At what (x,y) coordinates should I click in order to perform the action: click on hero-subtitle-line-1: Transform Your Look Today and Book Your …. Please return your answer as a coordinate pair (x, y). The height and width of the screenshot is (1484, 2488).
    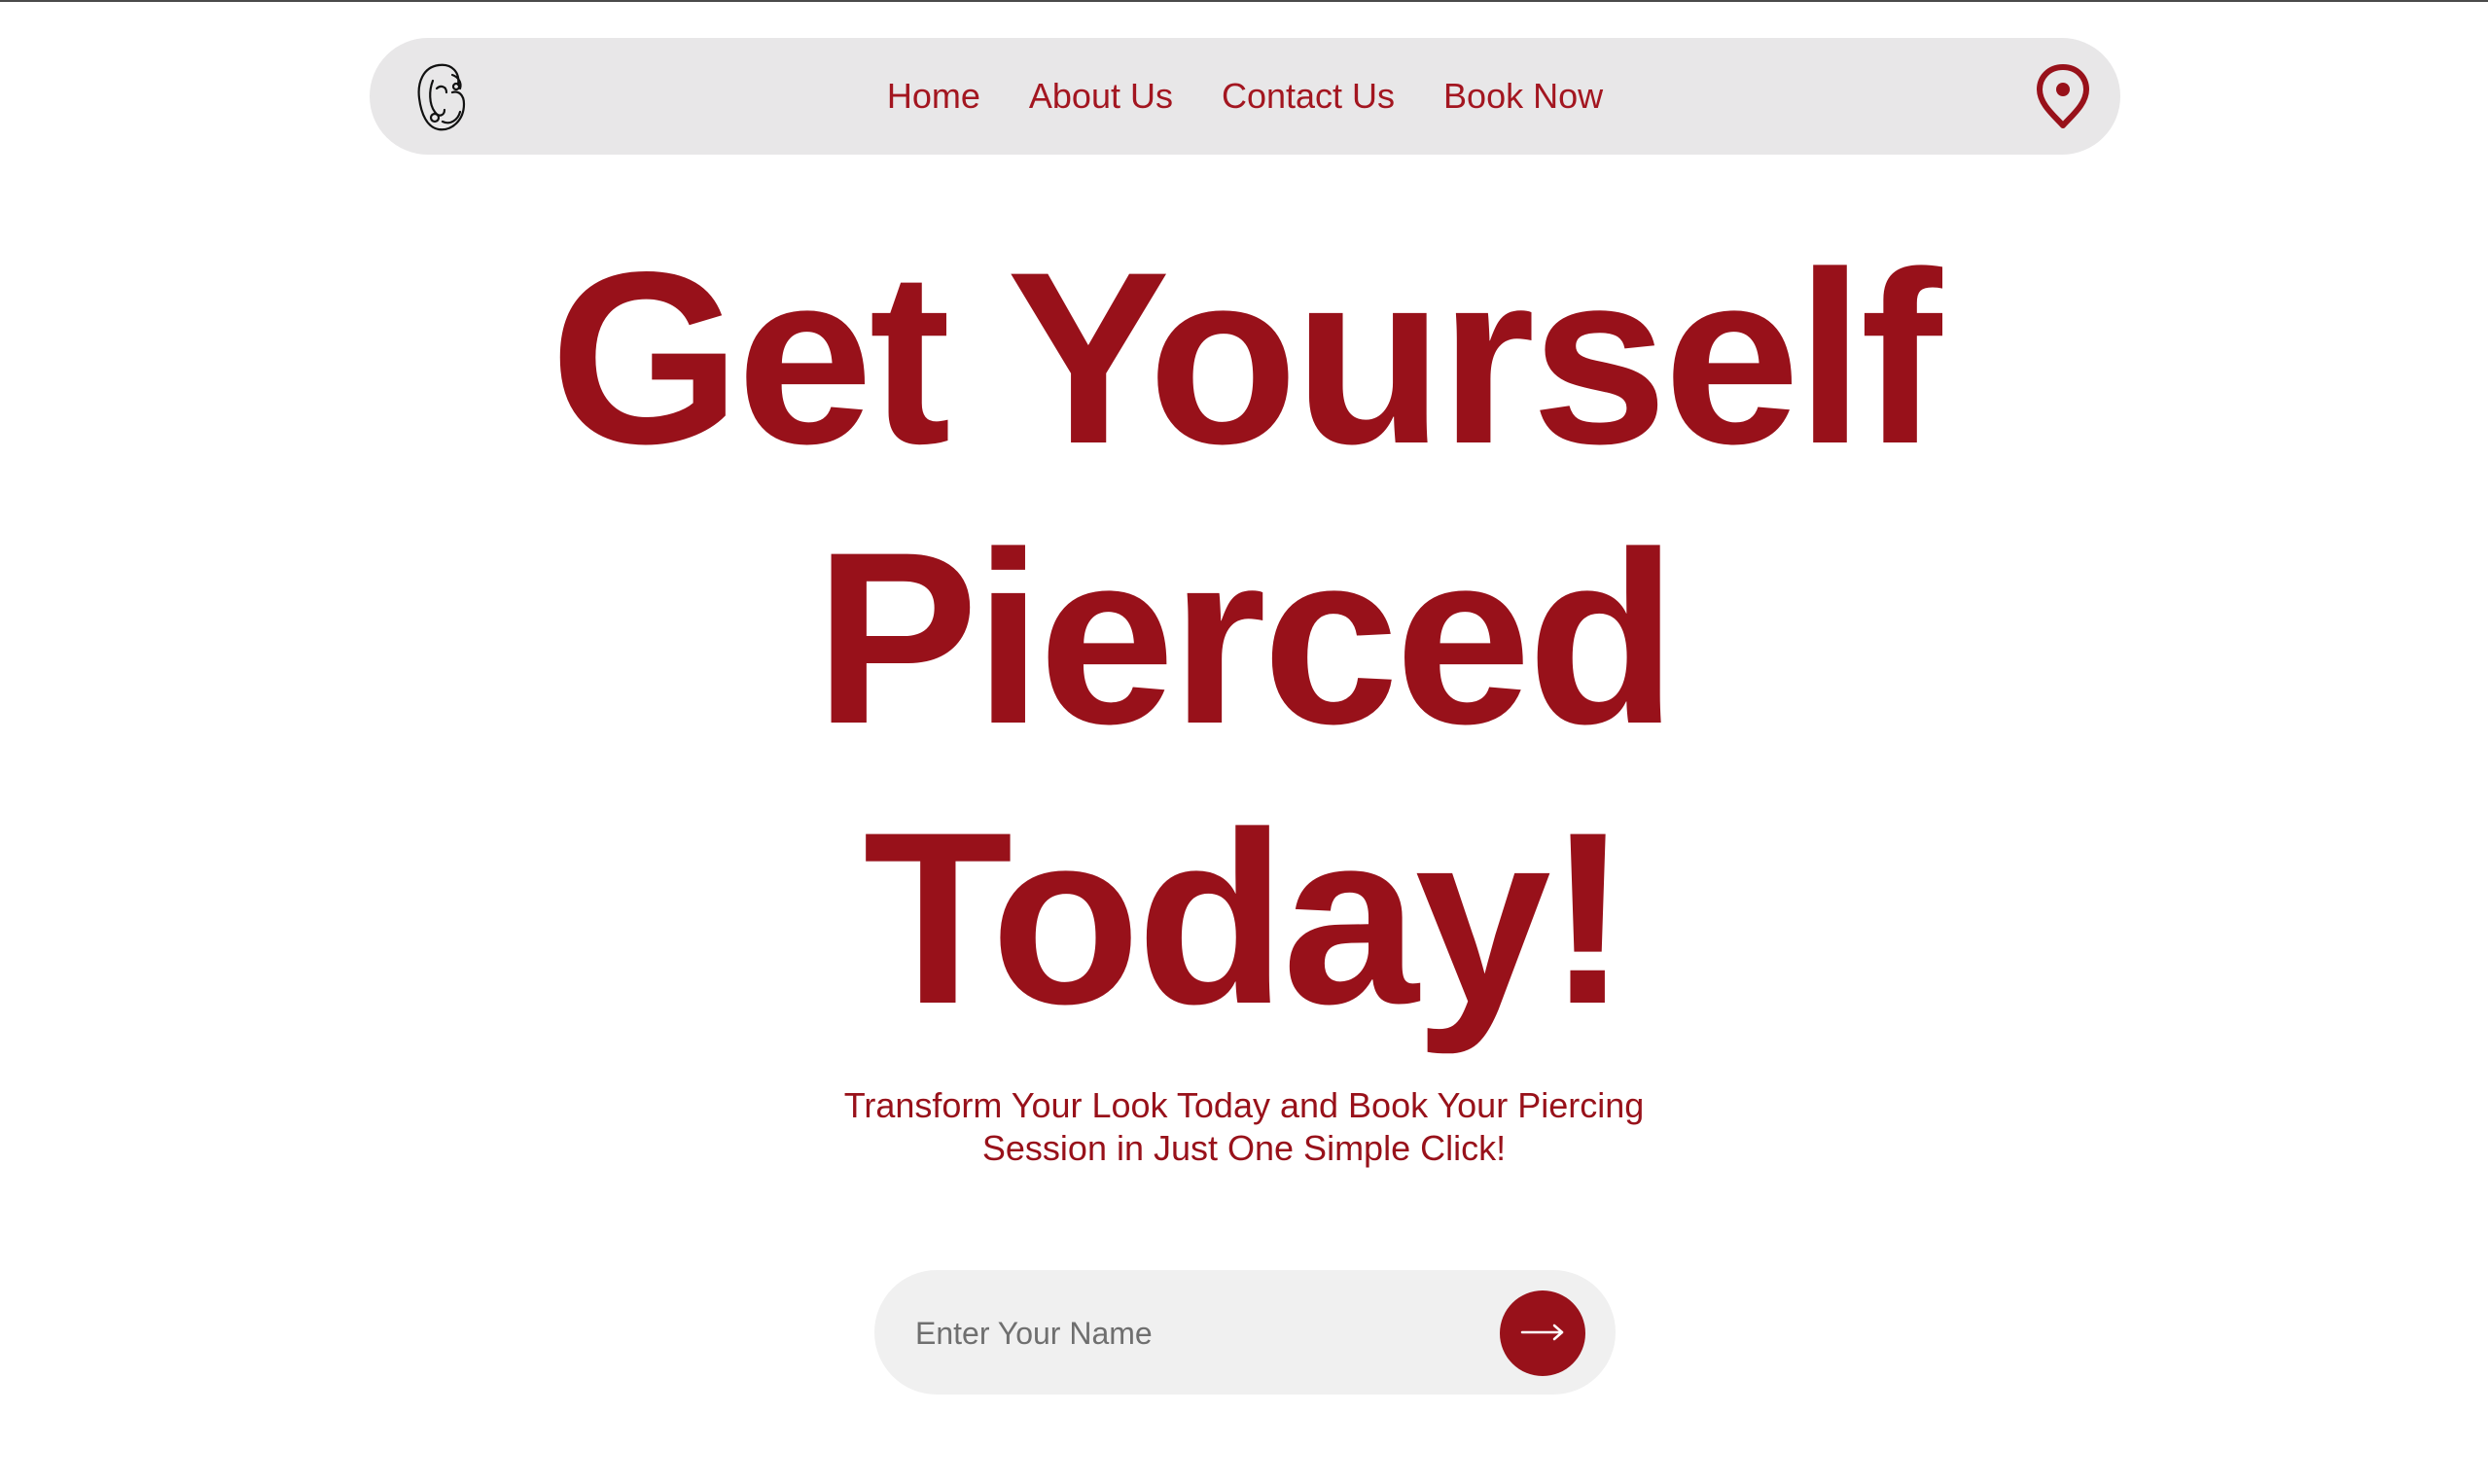
    Looking at the image, I should click on (1244, 1105).